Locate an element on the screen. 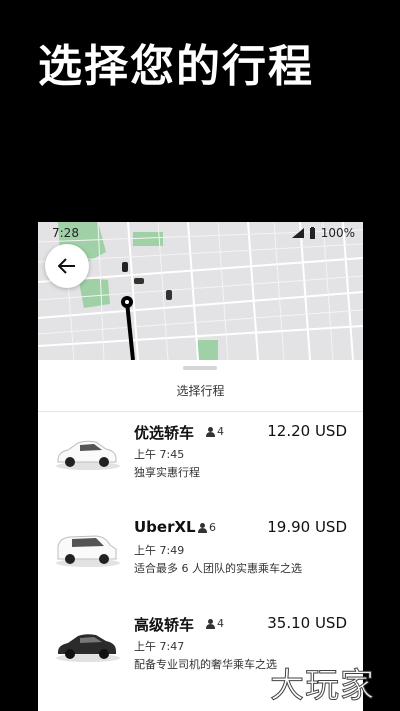  status-time: 7:28 is located at coordinates (65, 233).